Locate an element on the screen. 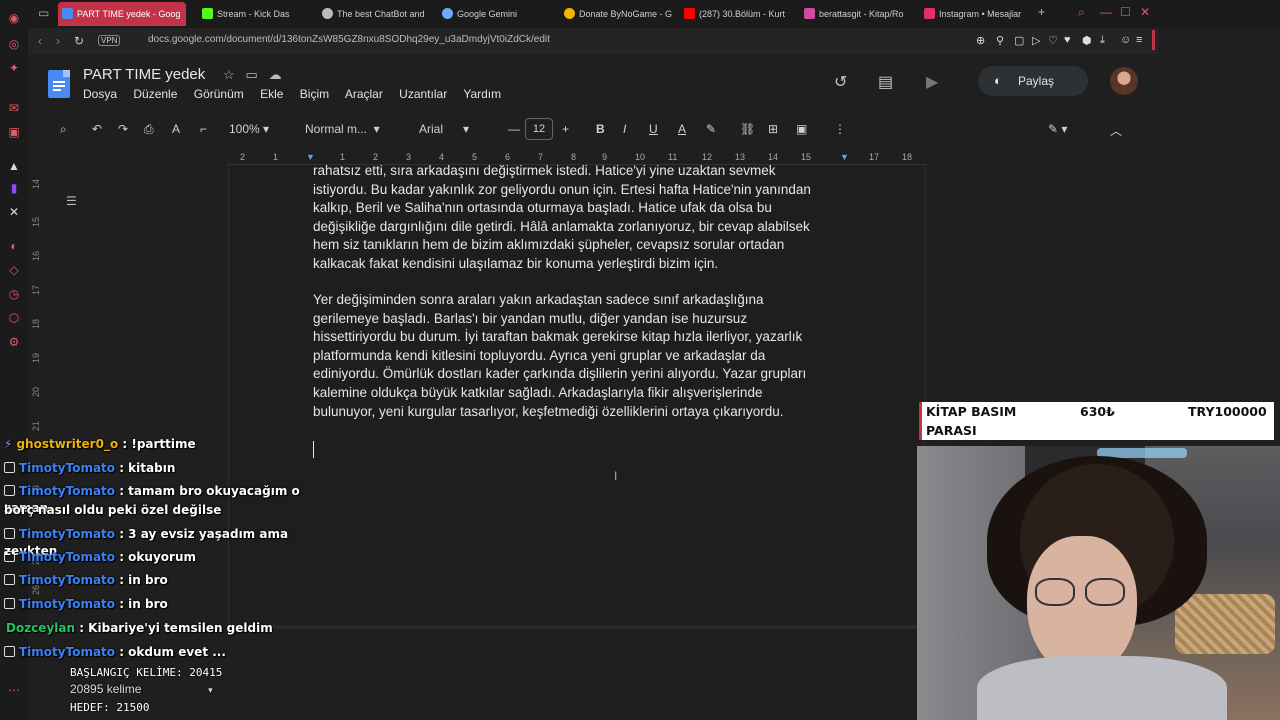  close-icon: ✕ is located at coordinates (1145, 12).